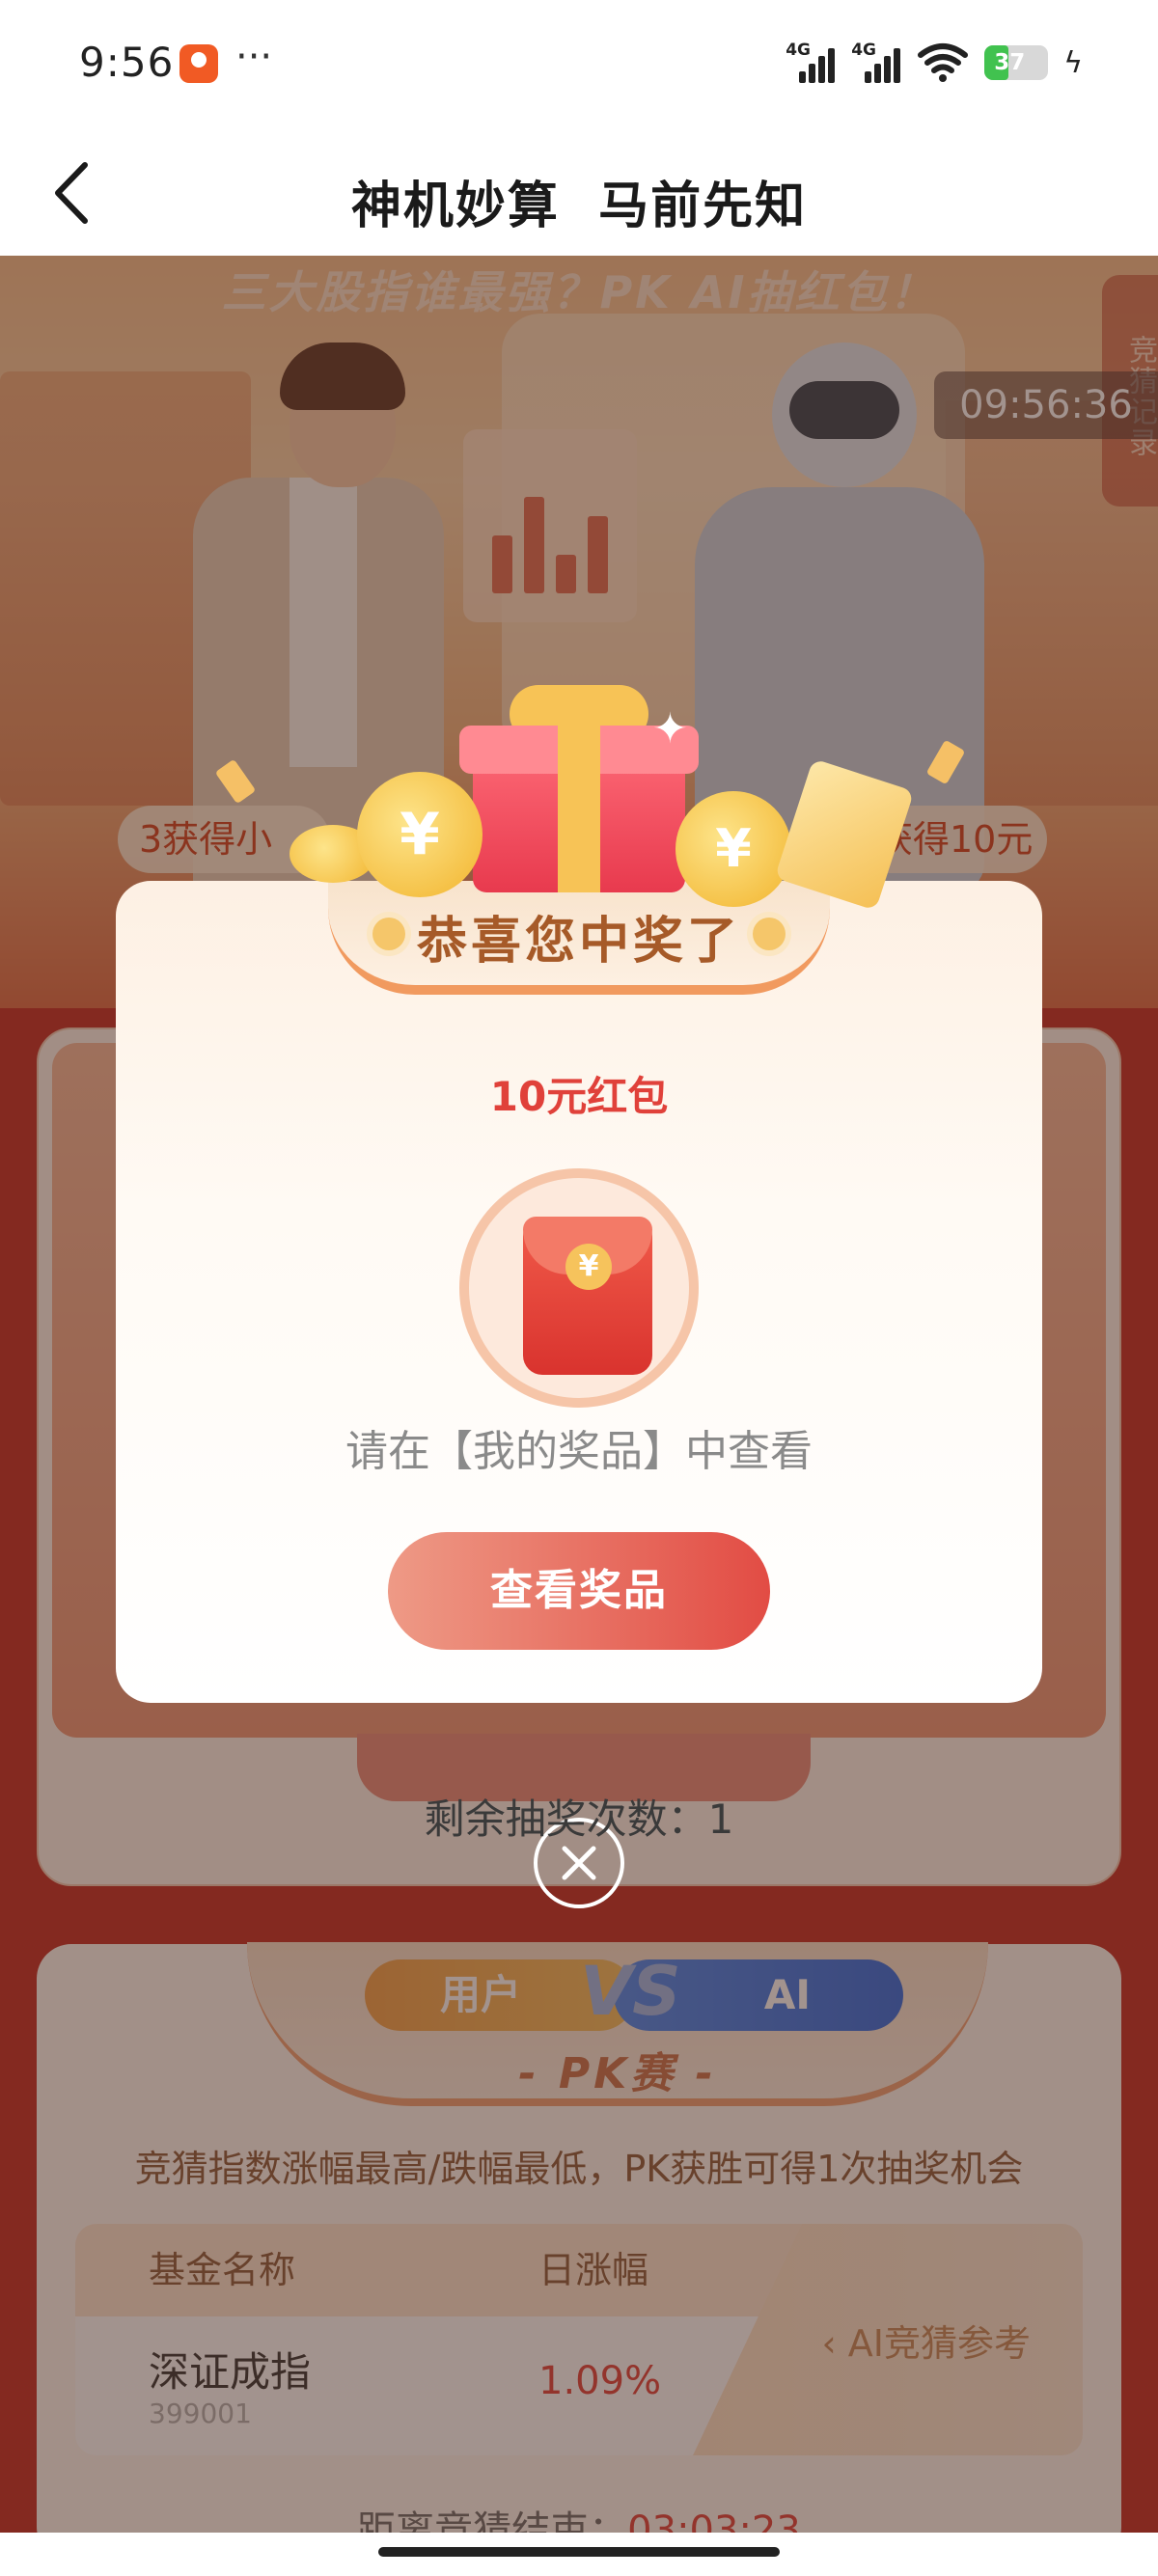  I want to click on battery-icon: 37, so click(1016, 63).